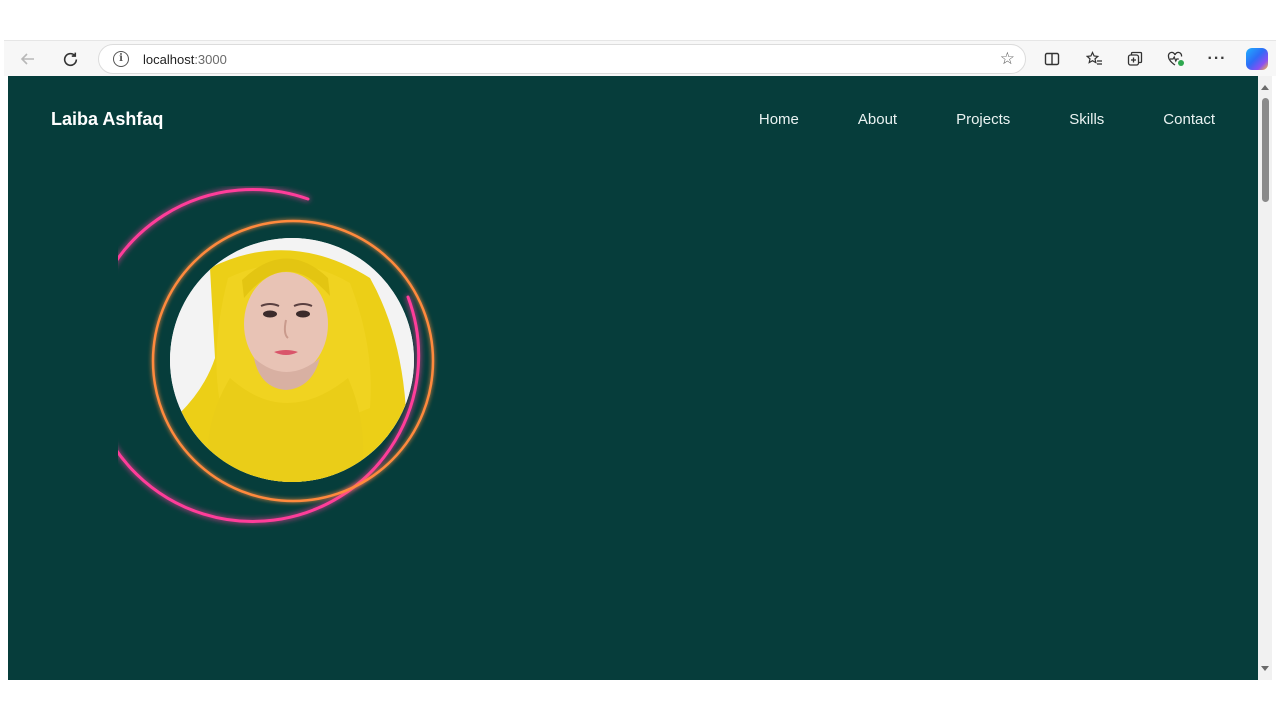 The image size is (1280, 720). Describe the element at coordinates (121, 59) in the screenshot. I see `site-info-icon: i` at that location.